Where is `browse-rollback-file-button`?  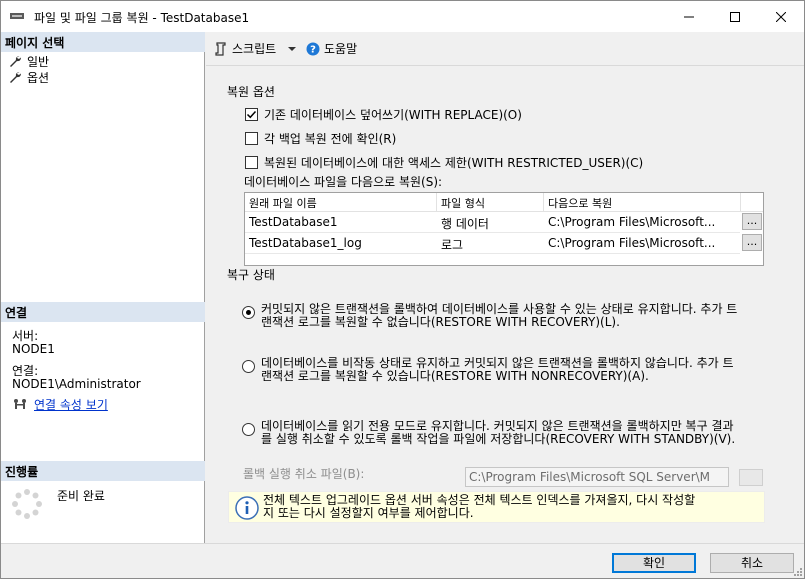 browse-rollback-file-button is located at coordinates (751, 477).